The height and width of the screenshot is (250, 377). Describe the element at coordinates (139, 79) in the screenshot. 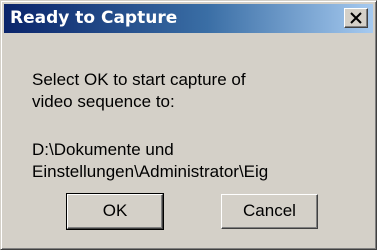

I see `message-line-1: Select OK to start capture of` at that location.